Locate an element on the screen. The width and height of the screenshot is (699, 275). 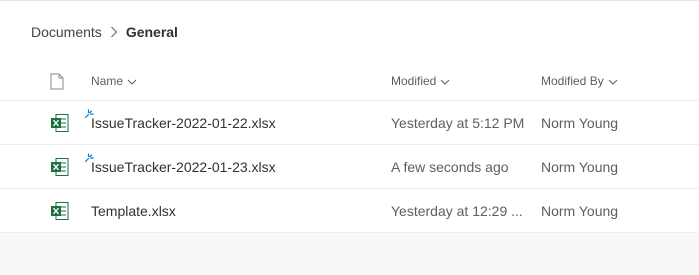
chevron-right-icon is located at coordinates (114, 32).